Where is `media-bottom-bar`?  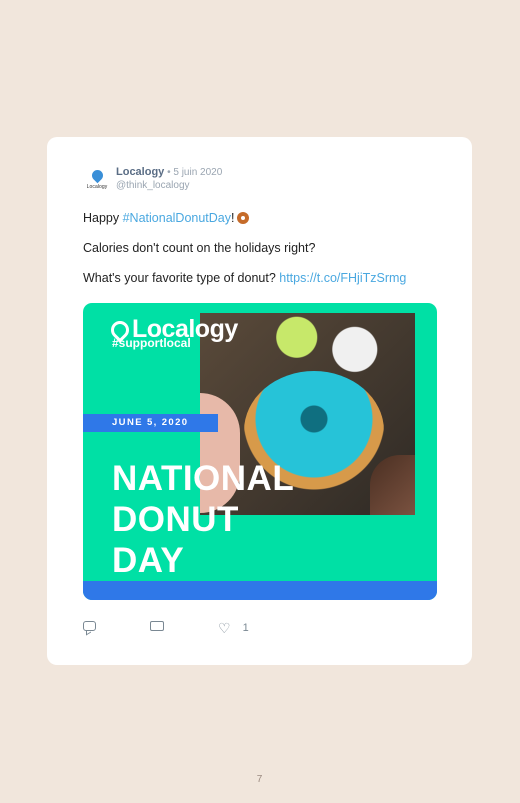 media-bottom-bar is located at coordinates (260, 590).